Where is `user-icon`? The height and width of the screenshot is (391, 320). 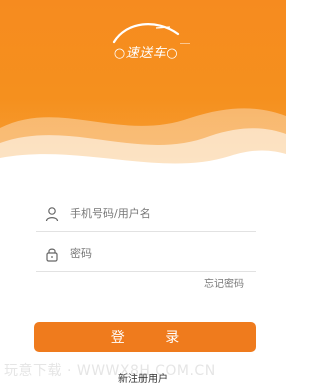
user-icon is located at coordinates (52, 213).